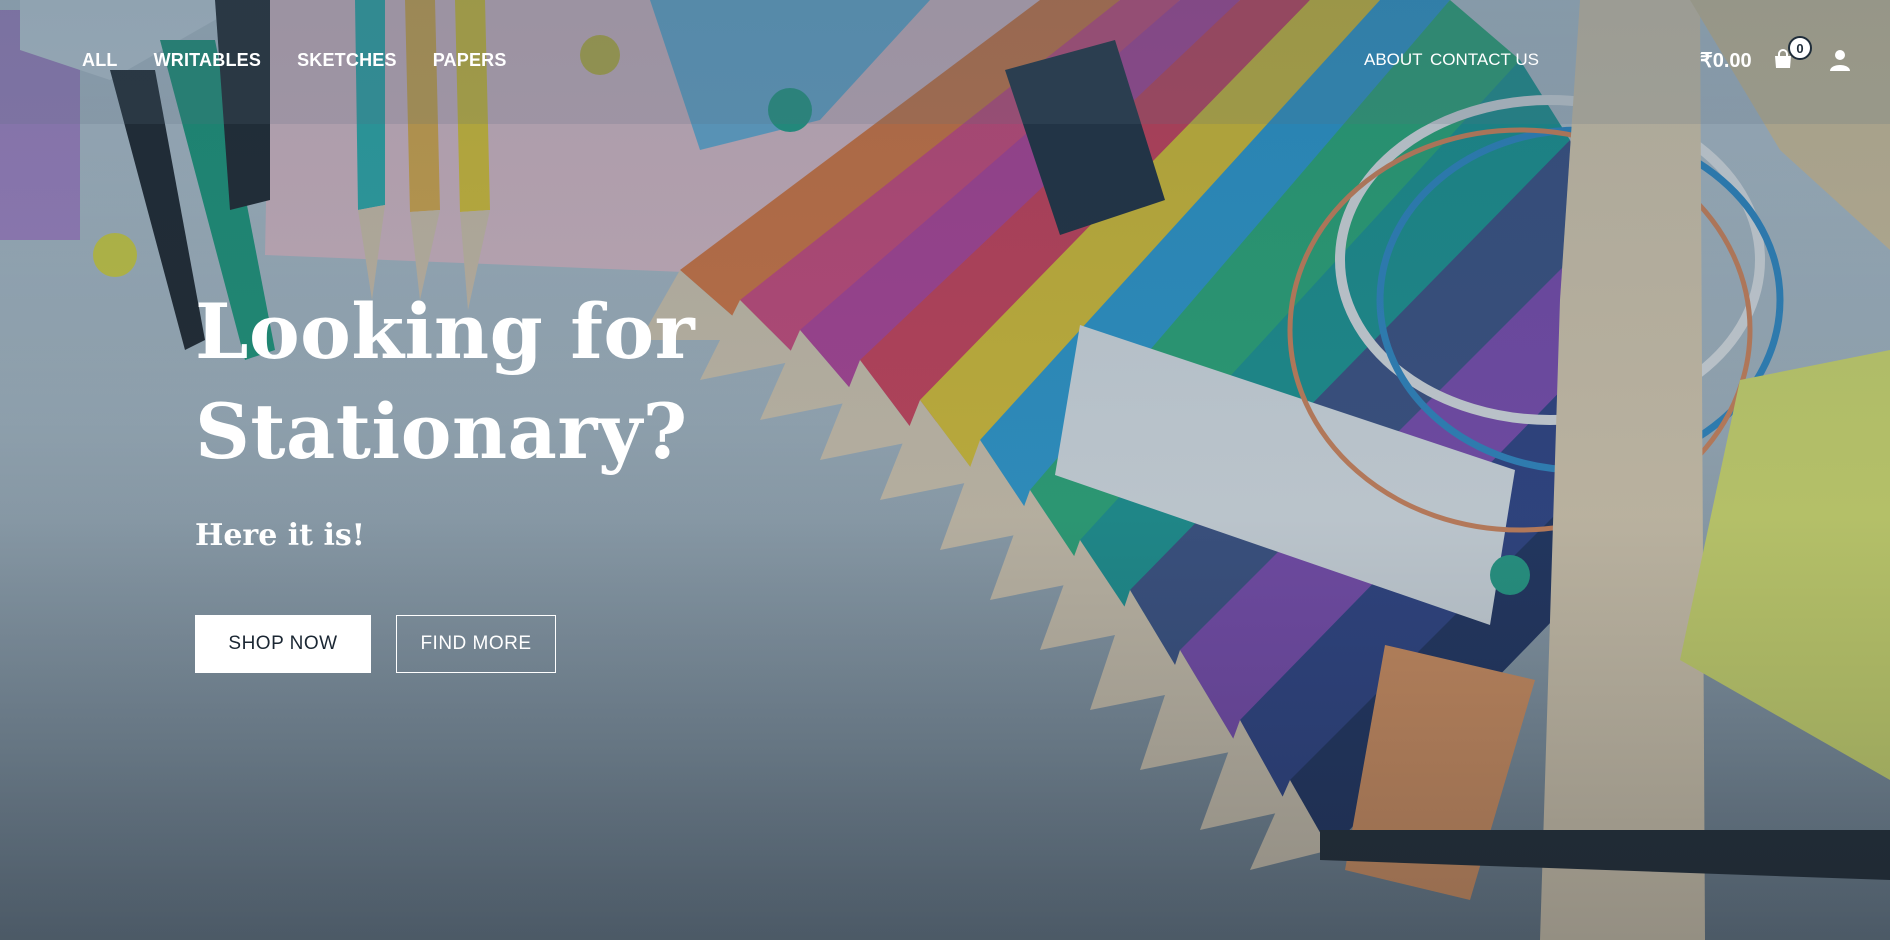 Image resolution: width=1890 pixels, height=940 pixels. Describe the element at coordinates (445, 331) in the screenshot. I see `hero-headline-line-1: Looking for` at that location.